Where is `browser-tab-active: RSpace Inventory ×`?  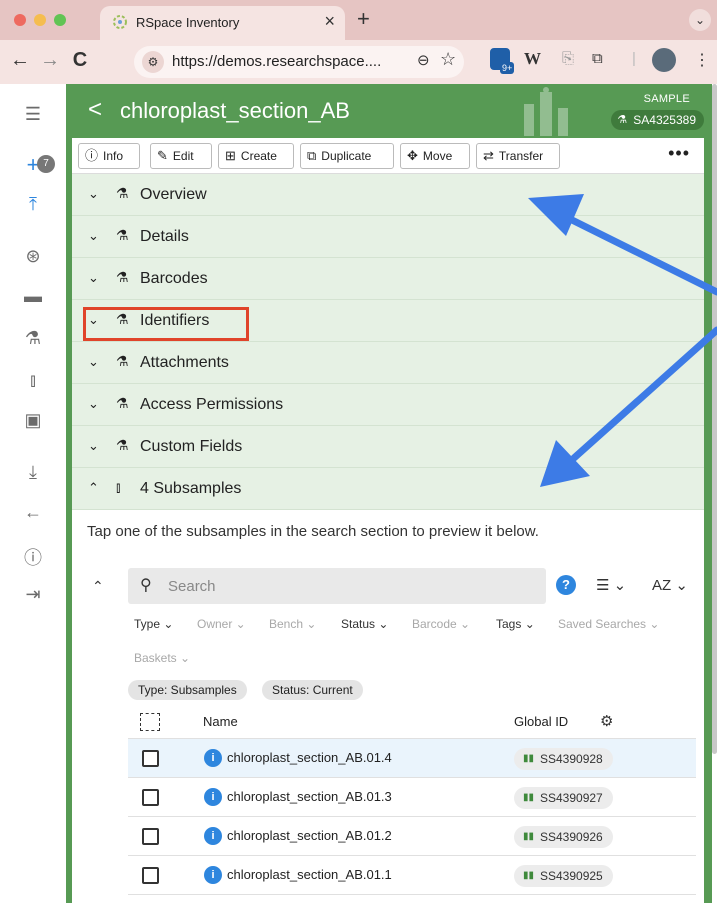 browser-tab-active: RSpace Inventory × is located at coordinates (222, 23).